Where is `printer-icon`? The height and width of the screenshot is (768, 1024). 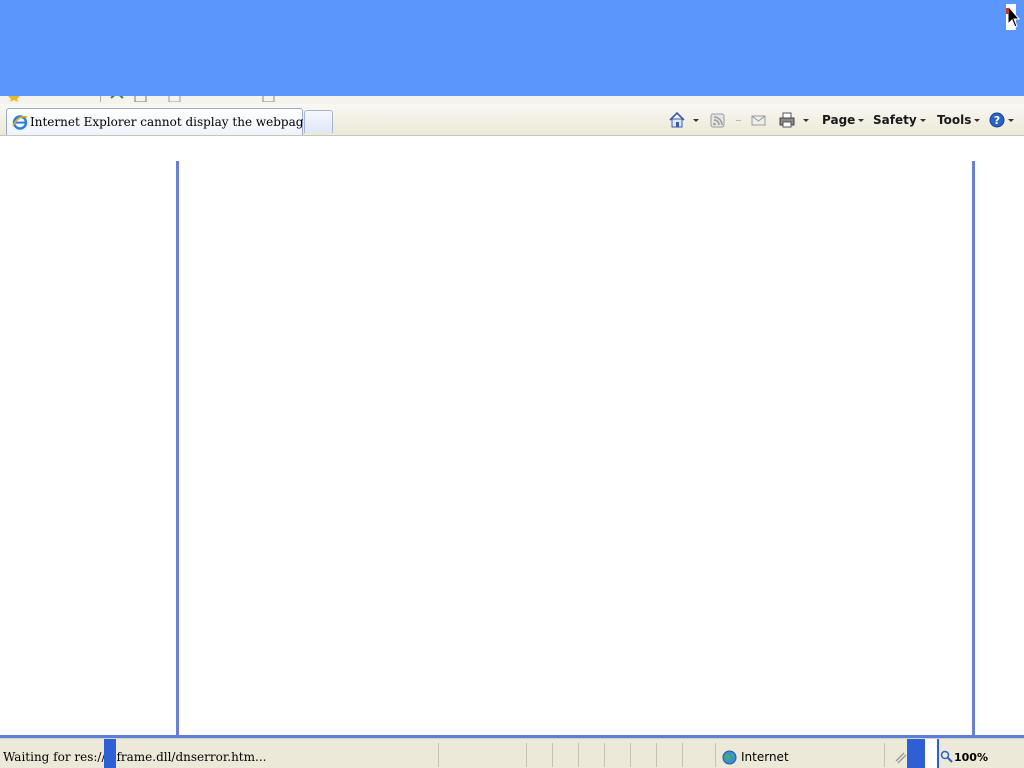
printer-icon is located at coordinates (787, 120).